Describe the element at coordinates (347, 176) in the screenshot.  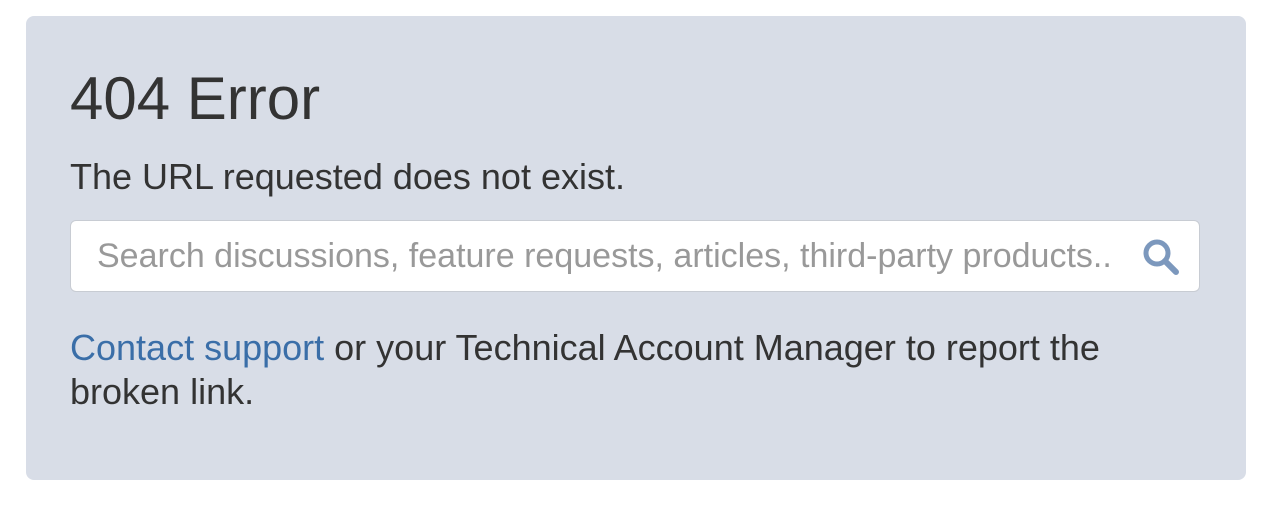
I see `error-message: The URL requested does not exist.` at that location.